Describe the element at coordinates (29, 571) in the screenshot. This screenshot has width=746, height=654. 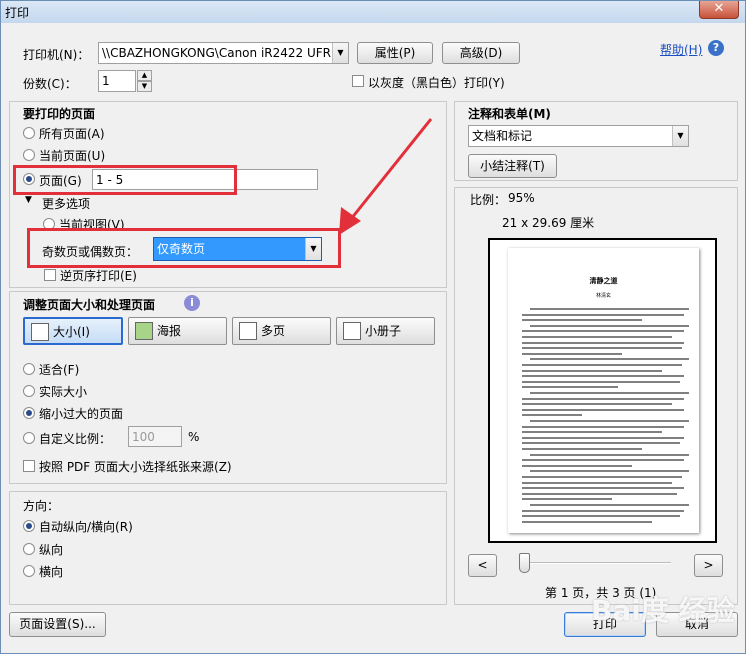
I see `landscape-radio` at that location.